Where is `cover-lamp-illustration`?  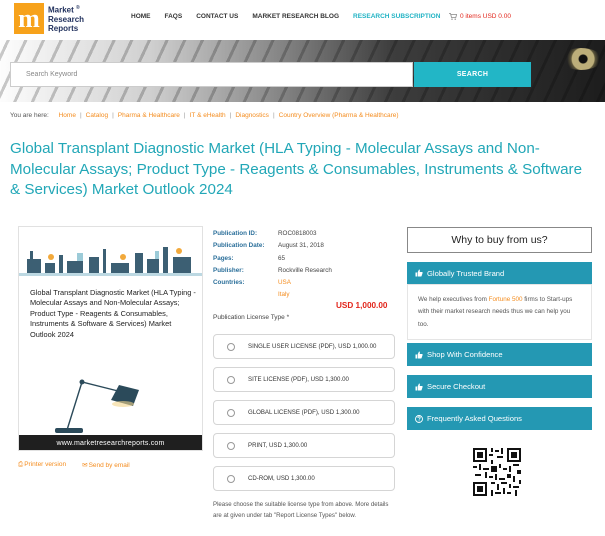 cover-lamp-illustration is located at coordinates (97, 406).